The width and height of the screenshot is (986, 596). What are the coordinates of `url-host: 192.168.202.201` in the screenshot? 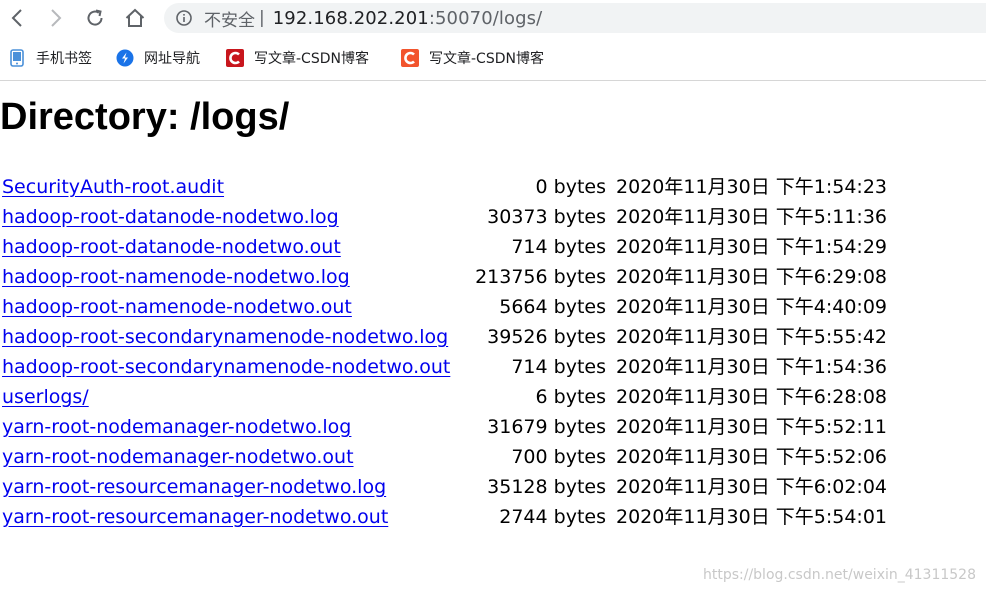 It's located at (350, 18).